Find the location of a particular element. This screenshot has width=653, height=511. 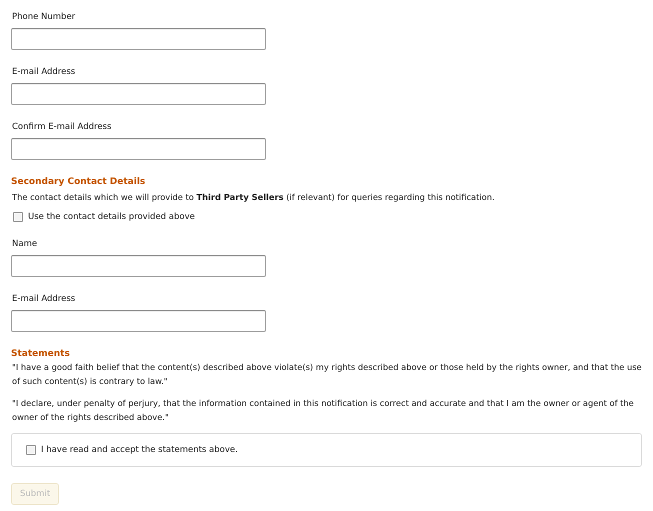

field-label: Name is located at coordinates (25, 244).